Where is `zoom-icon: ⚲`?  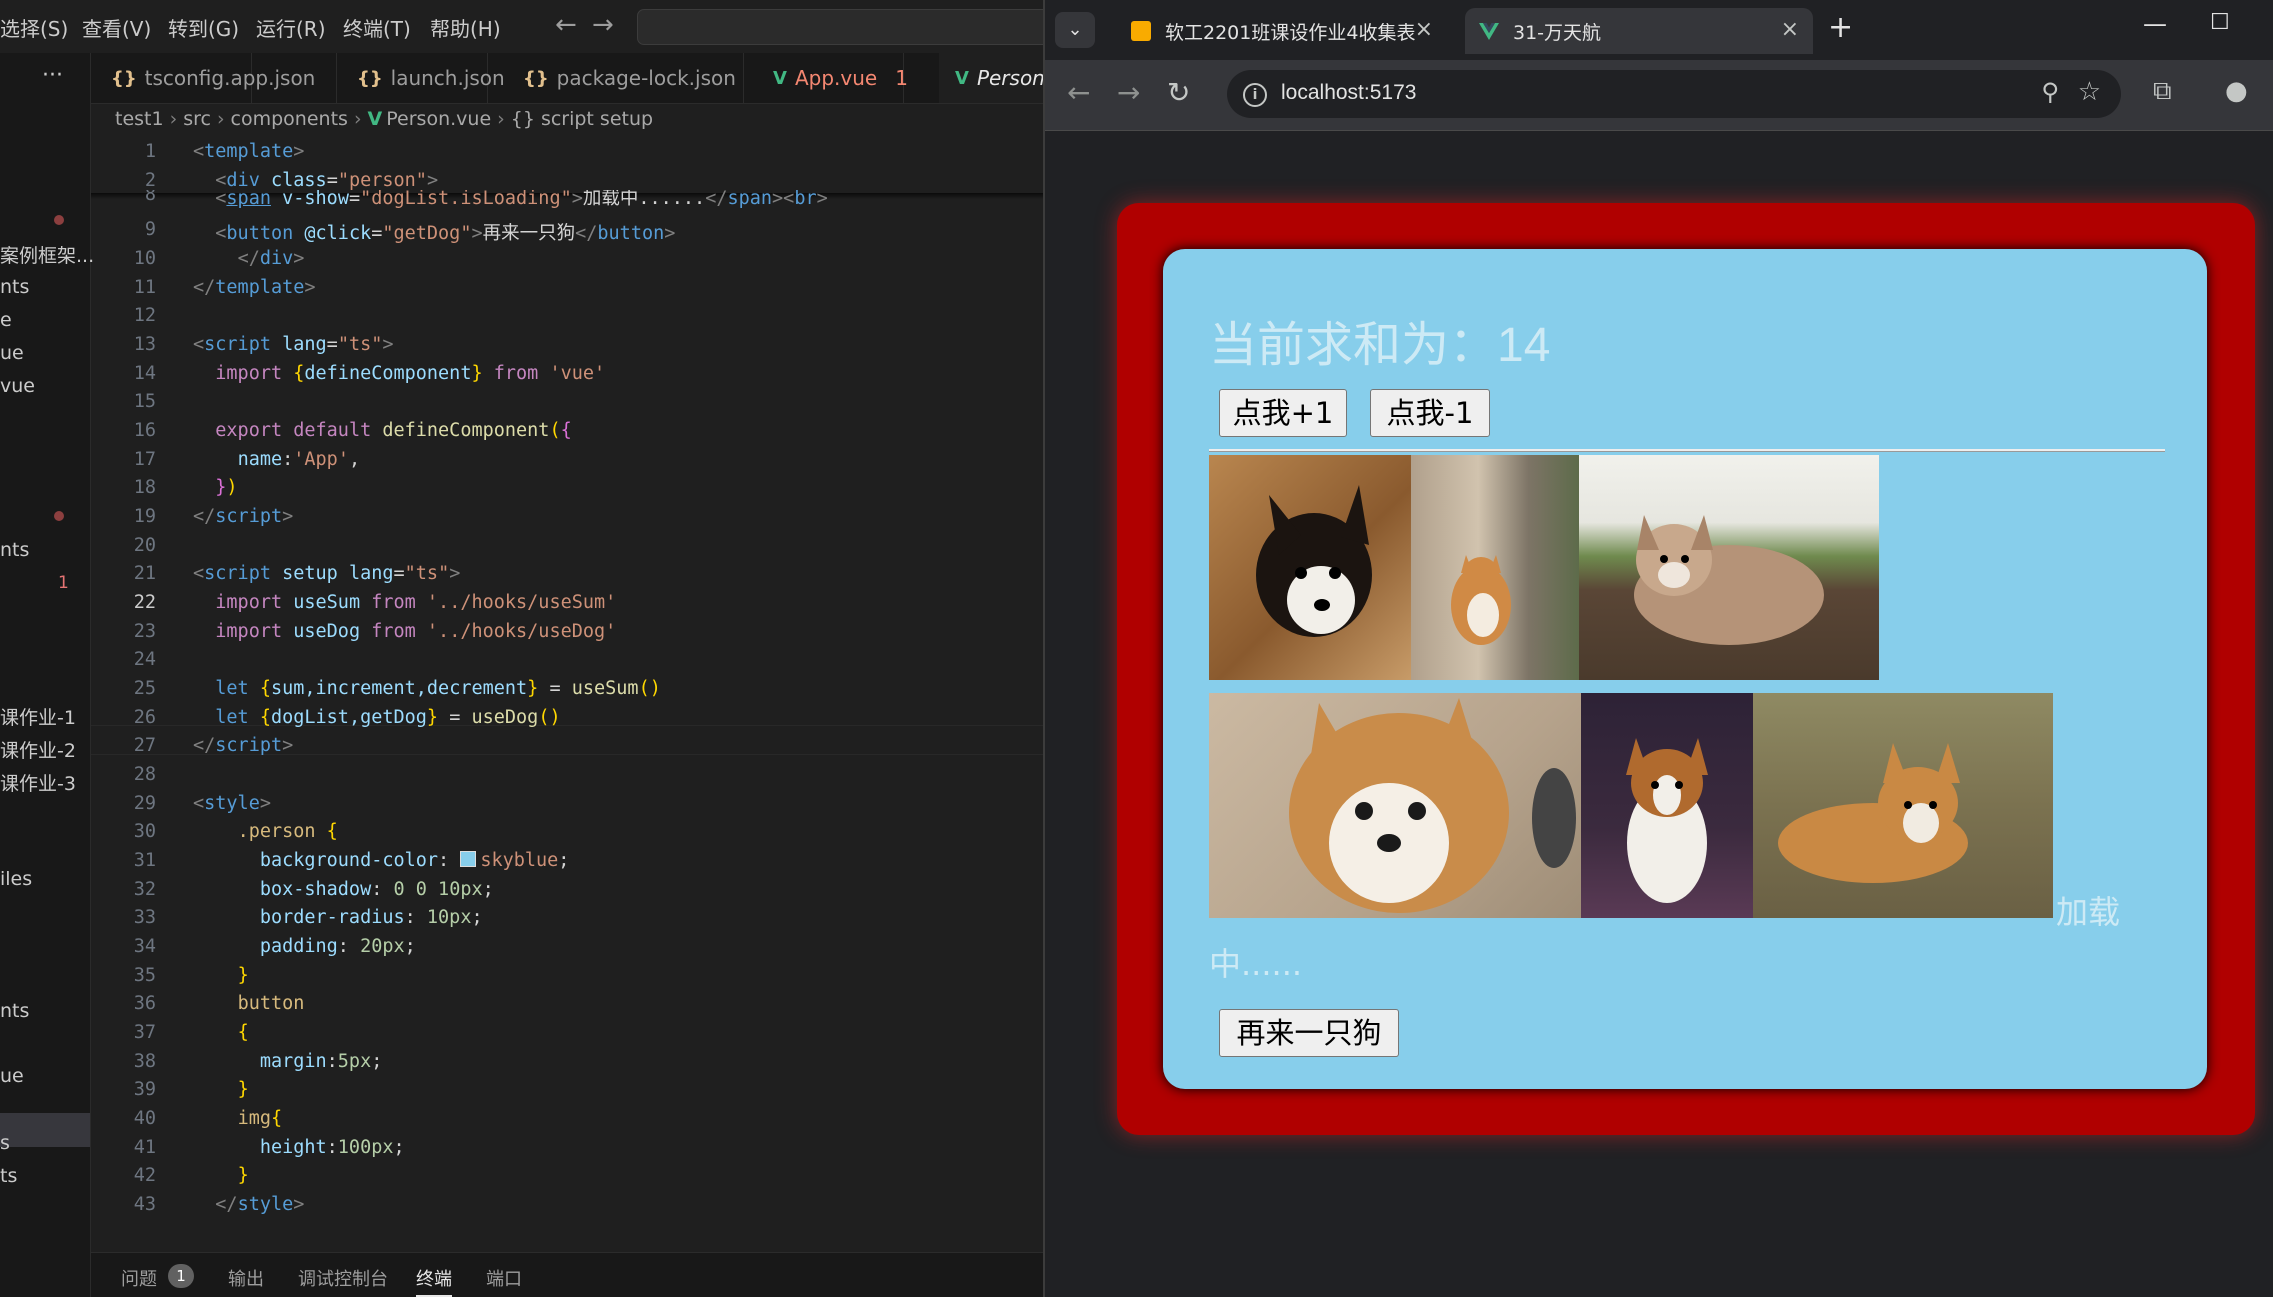
zoom-icon: ⚲ is located at coordinates (2050, 92).